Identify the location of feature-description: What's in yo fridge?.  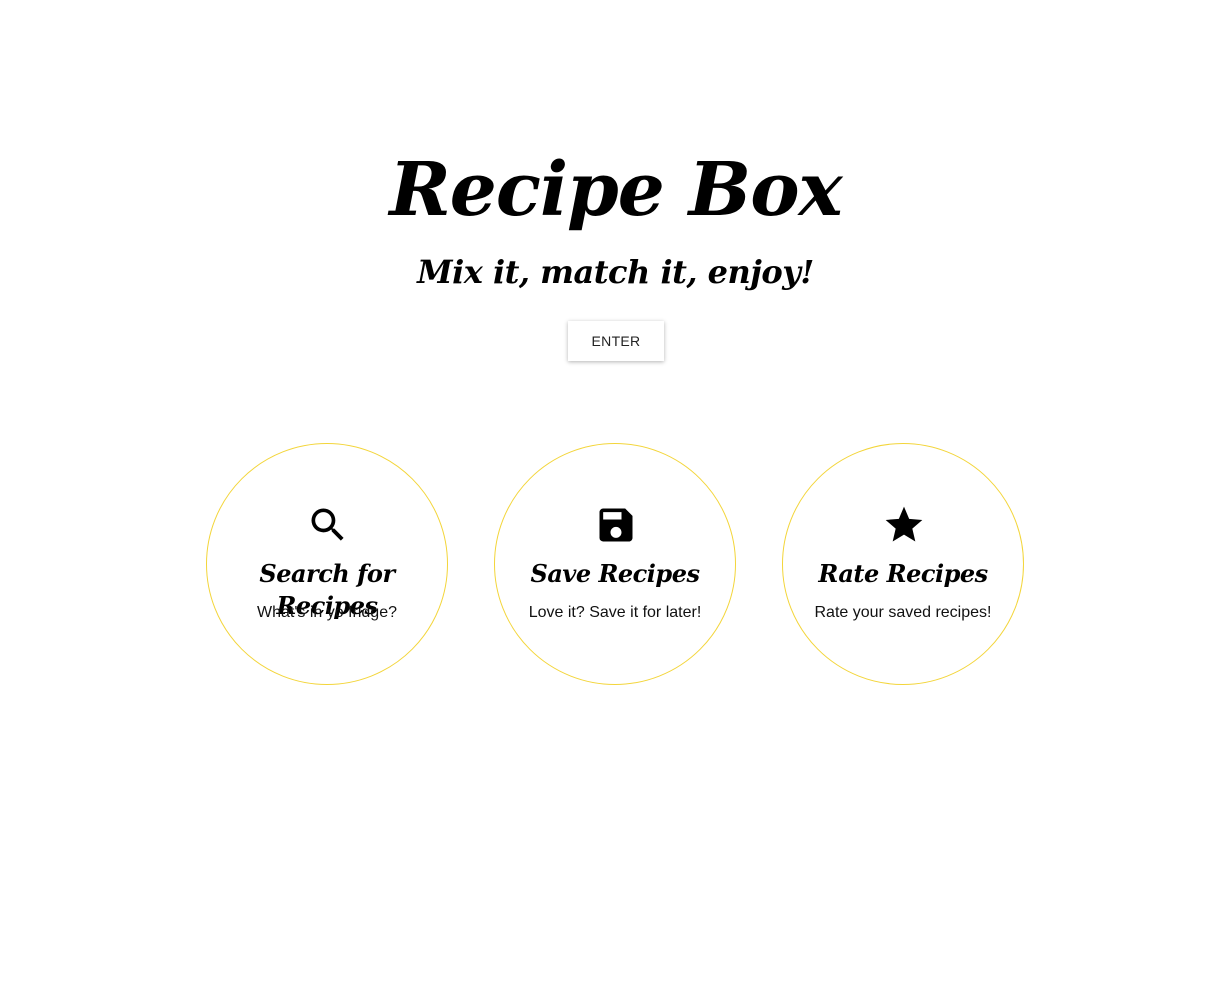
(326, 612).